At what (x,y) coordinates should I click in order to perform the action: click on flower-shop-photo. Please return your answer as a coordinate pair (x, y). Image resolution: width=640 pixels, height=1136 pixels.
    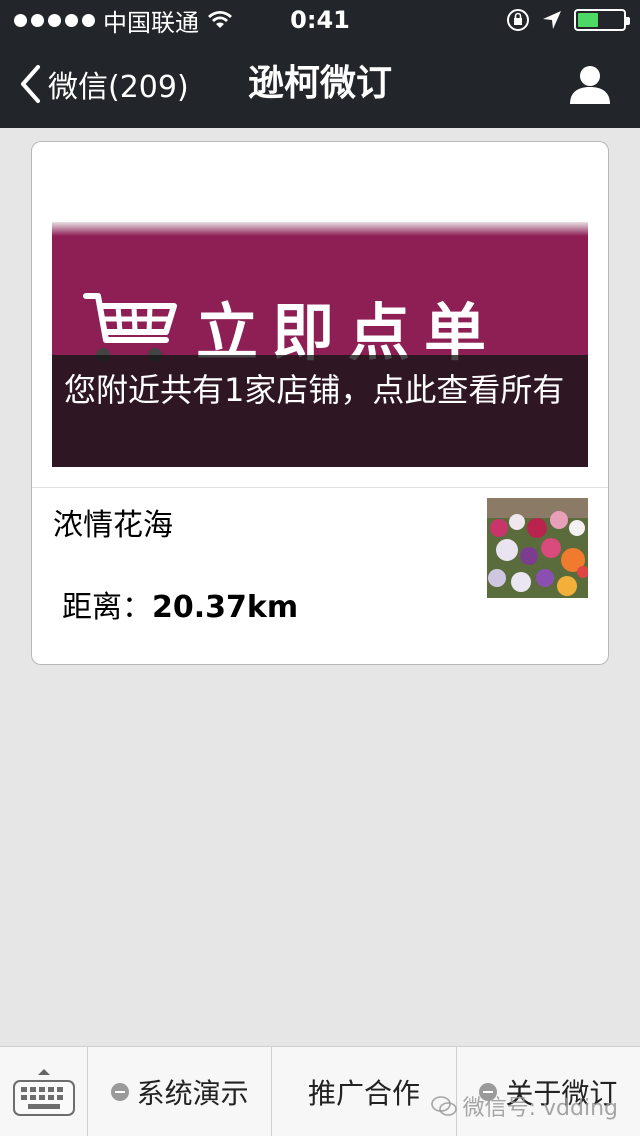
    Looking at the image, I should click on (537, 548).